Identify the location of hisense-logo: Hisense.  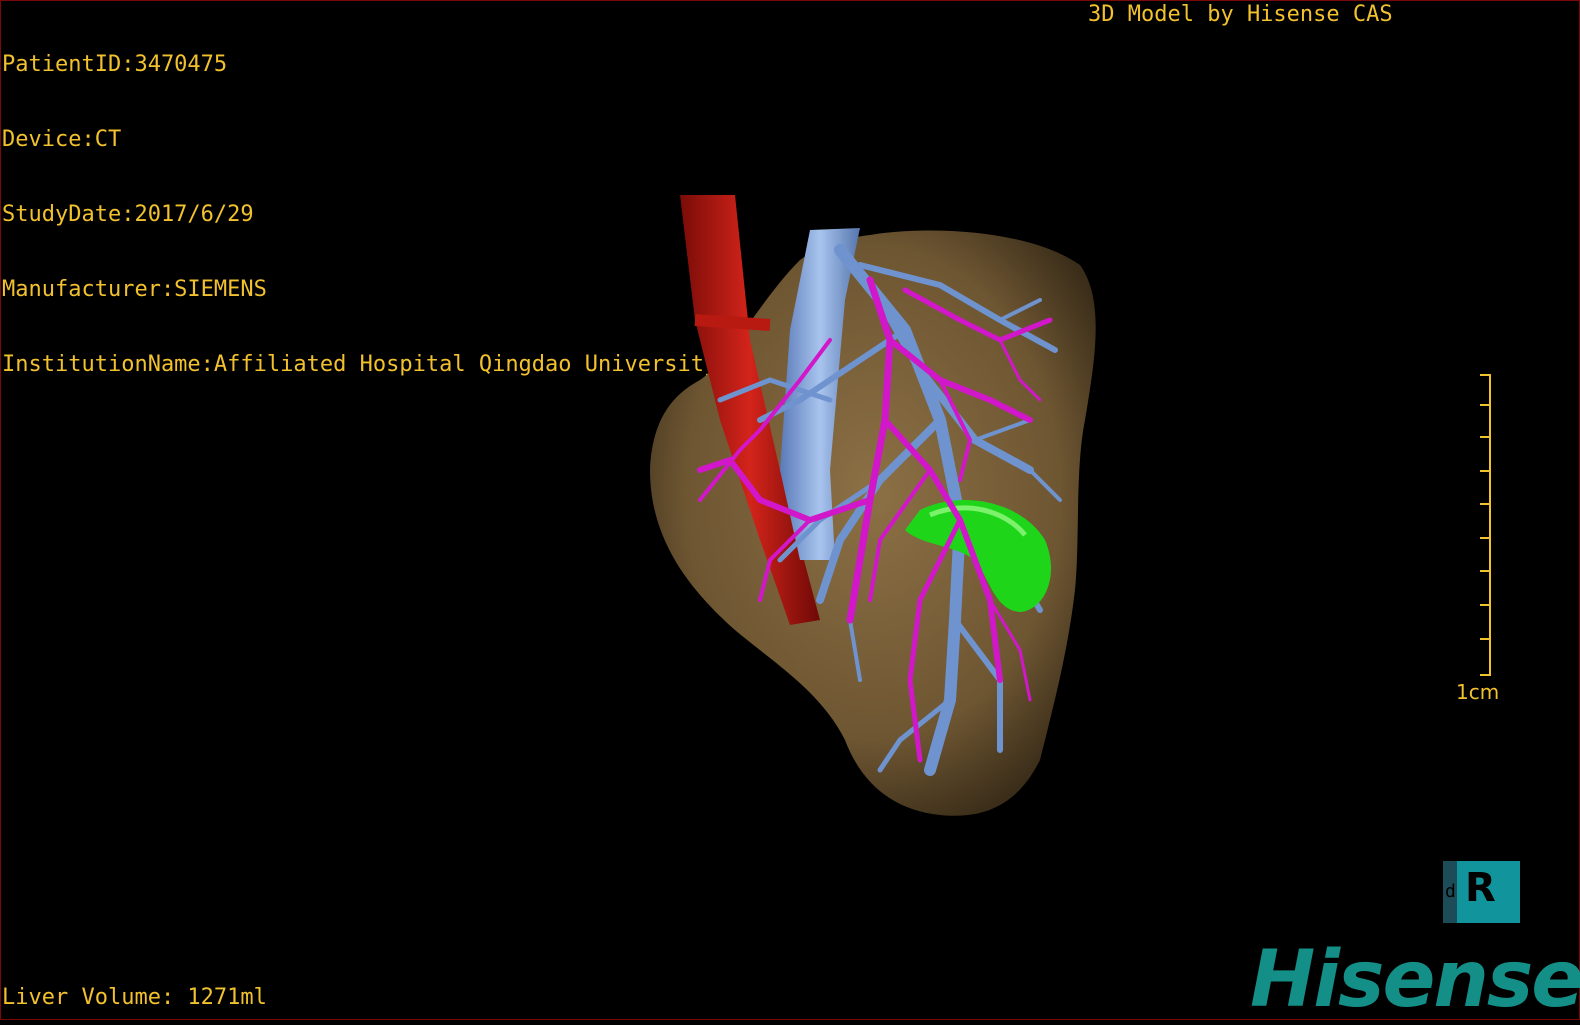
(1415, 980).